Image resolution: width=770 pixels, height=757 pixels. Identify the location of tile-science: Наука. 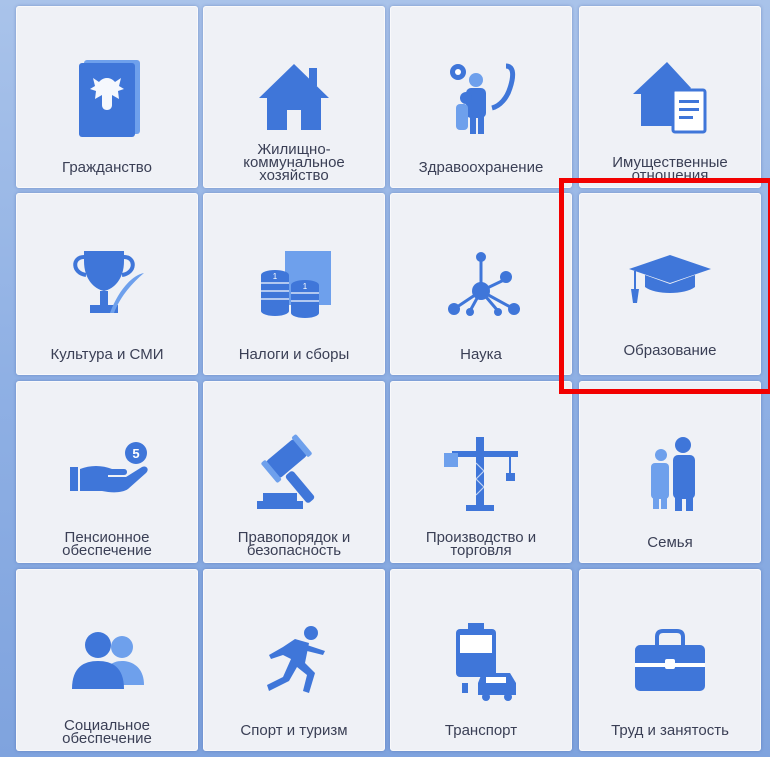
(481, 284).